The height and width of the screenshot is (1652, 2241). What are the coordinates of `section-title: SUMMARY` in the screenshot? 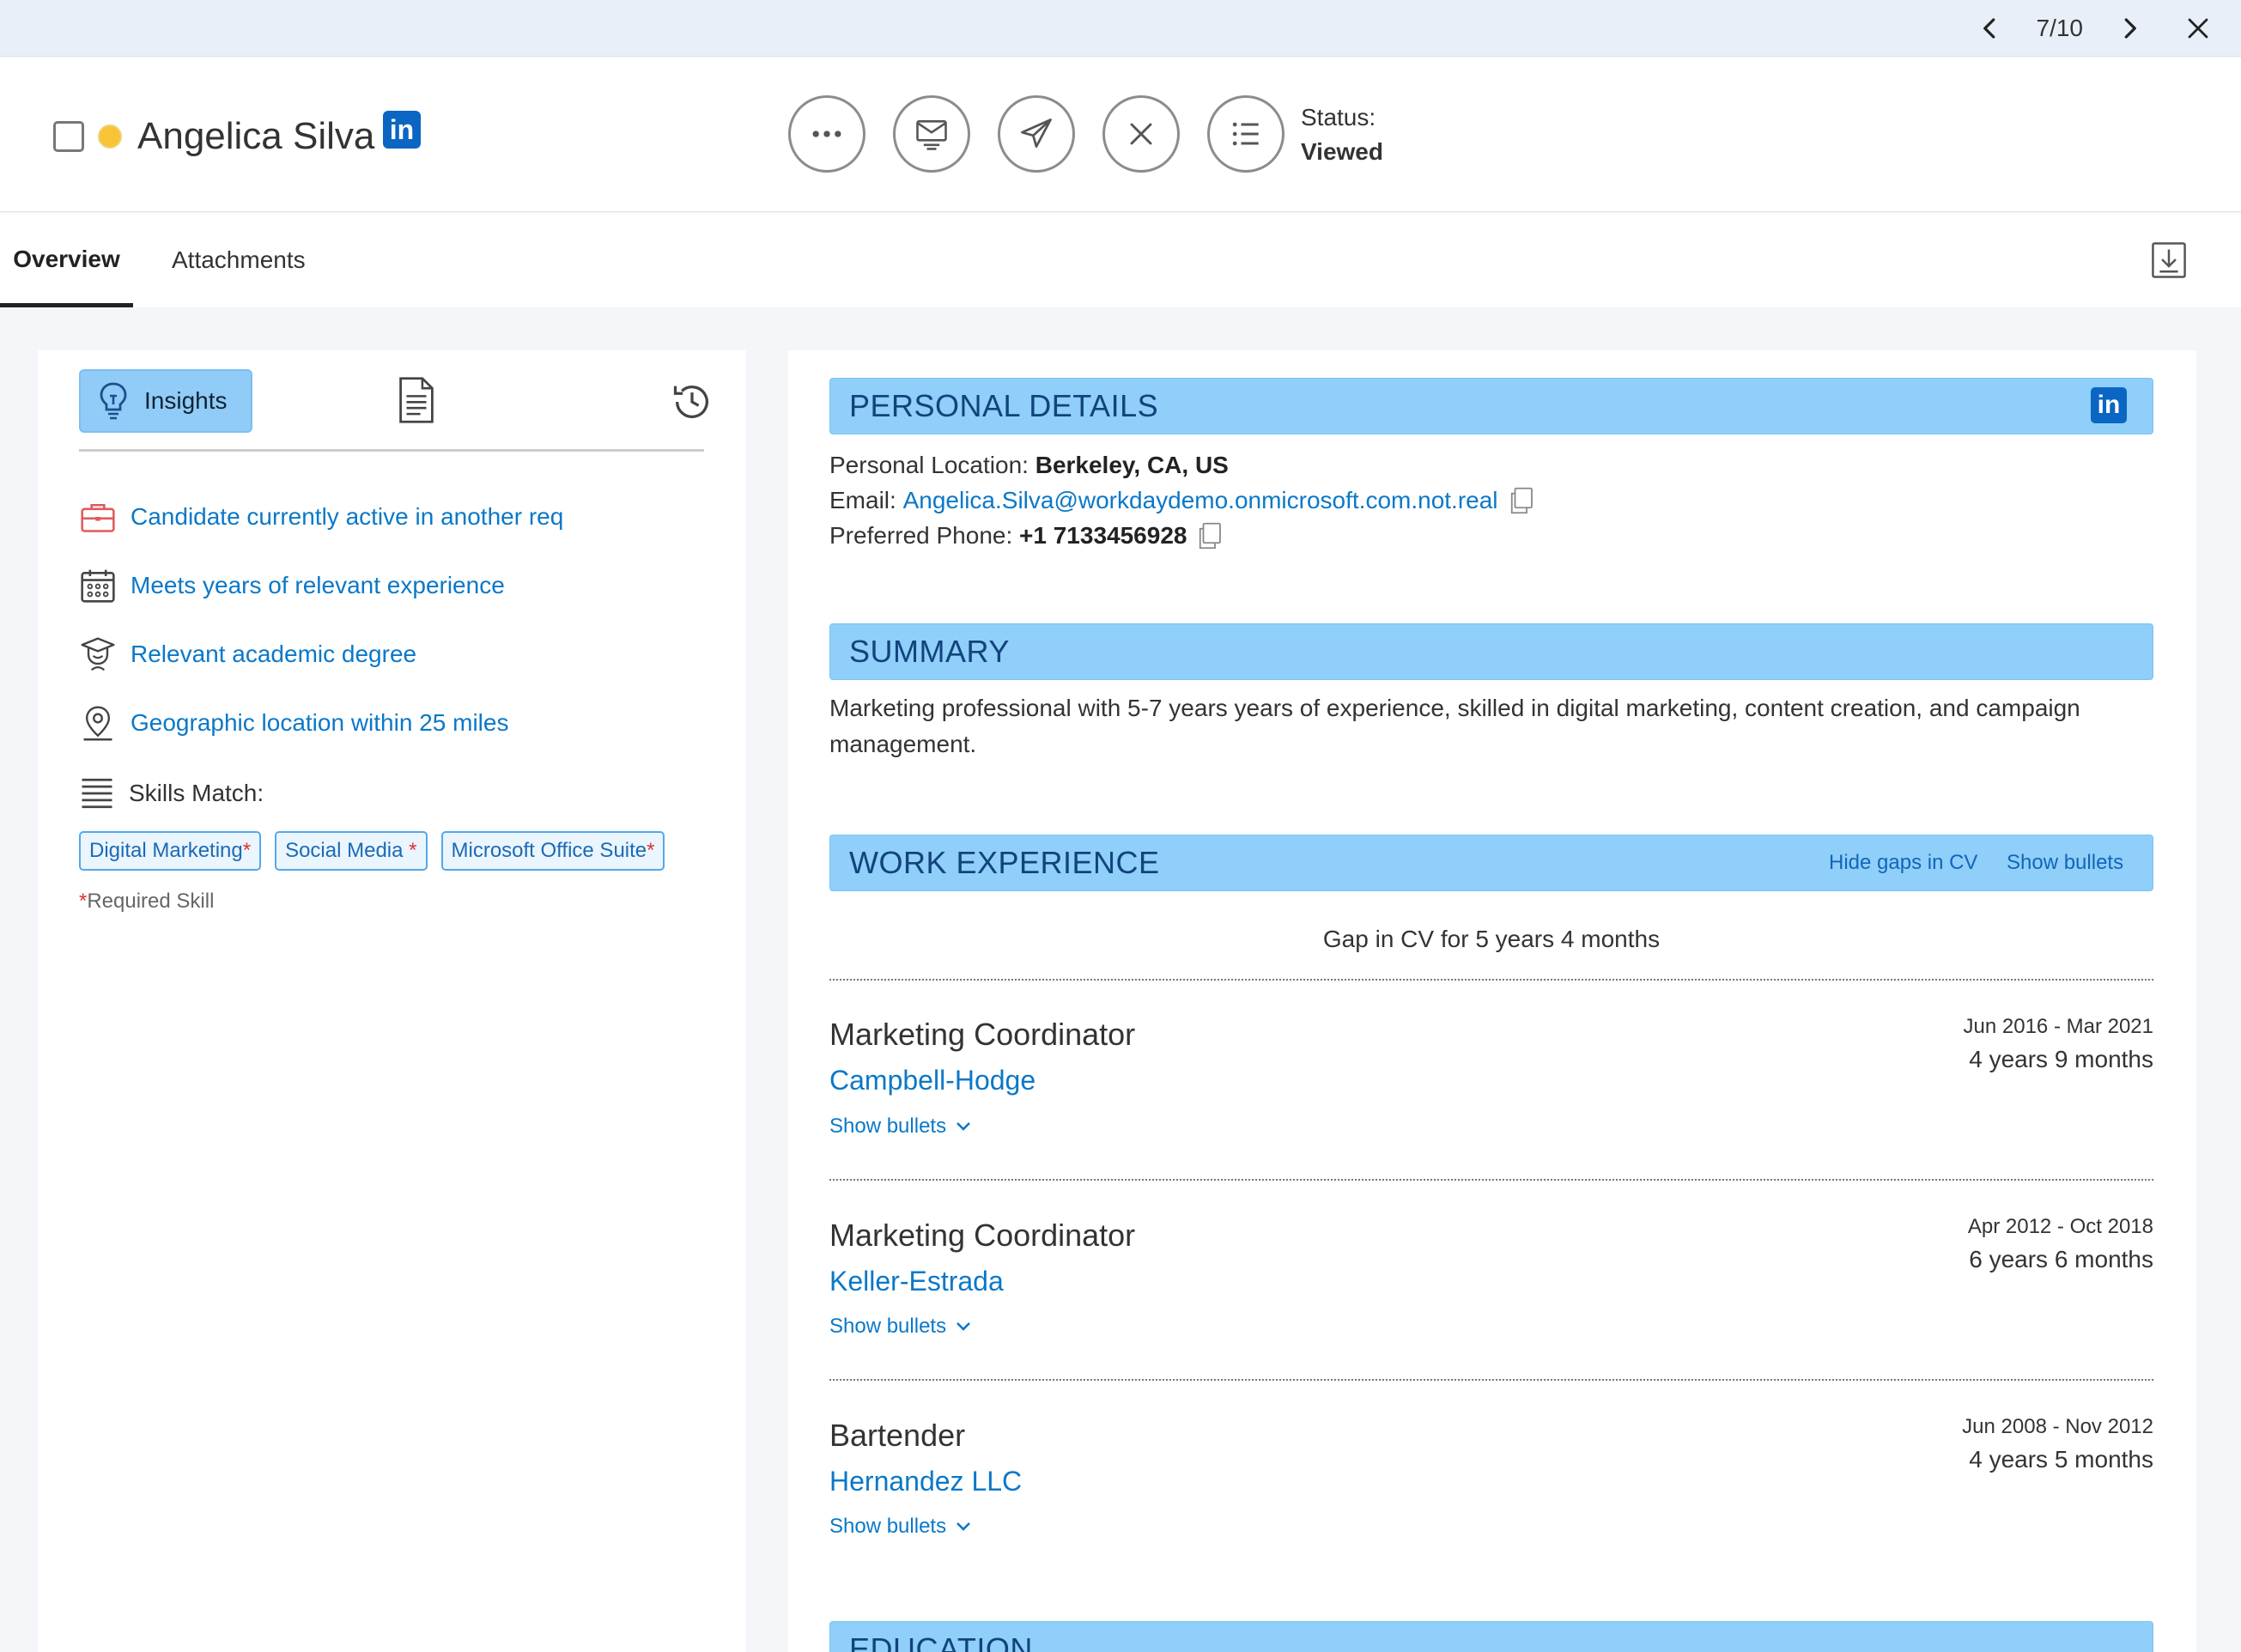 It's located at (930, 651).